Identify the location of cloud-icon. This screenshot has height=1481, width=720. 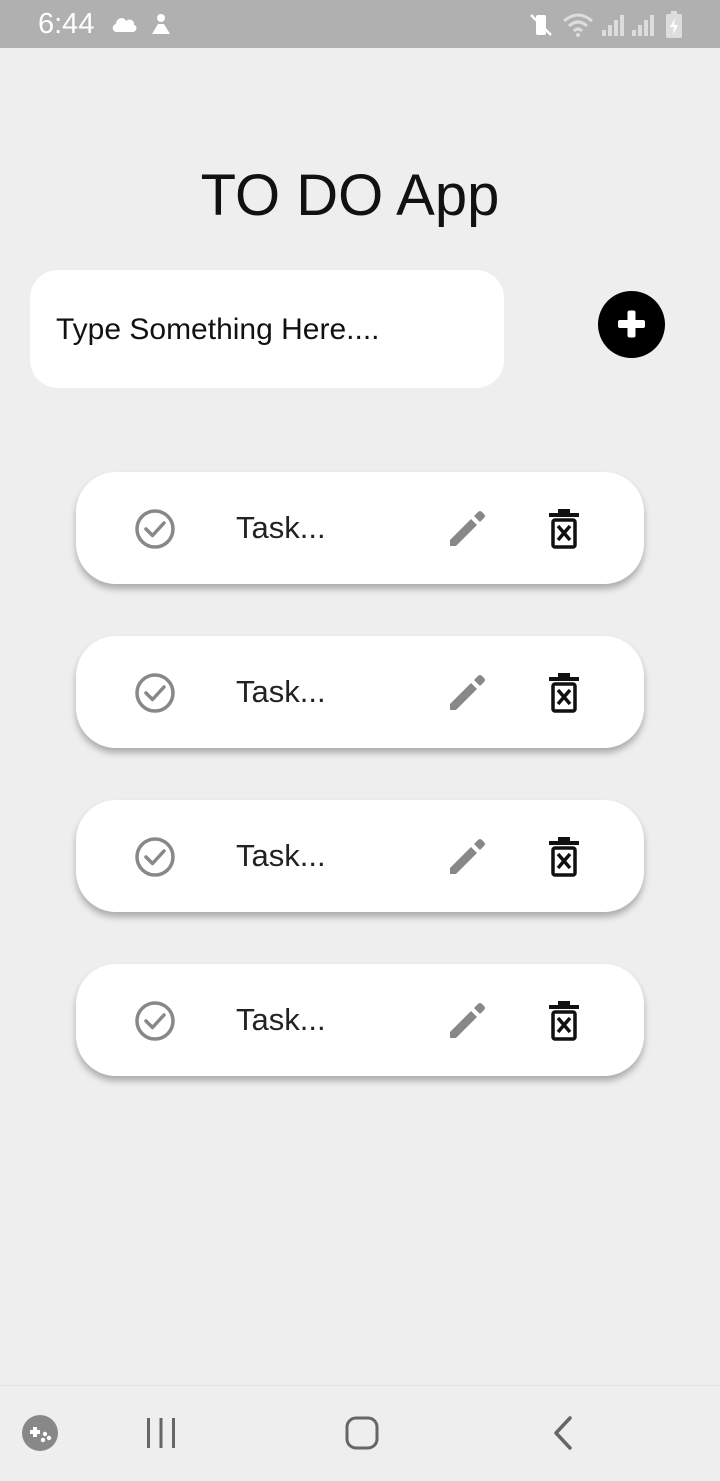
(124, 25).